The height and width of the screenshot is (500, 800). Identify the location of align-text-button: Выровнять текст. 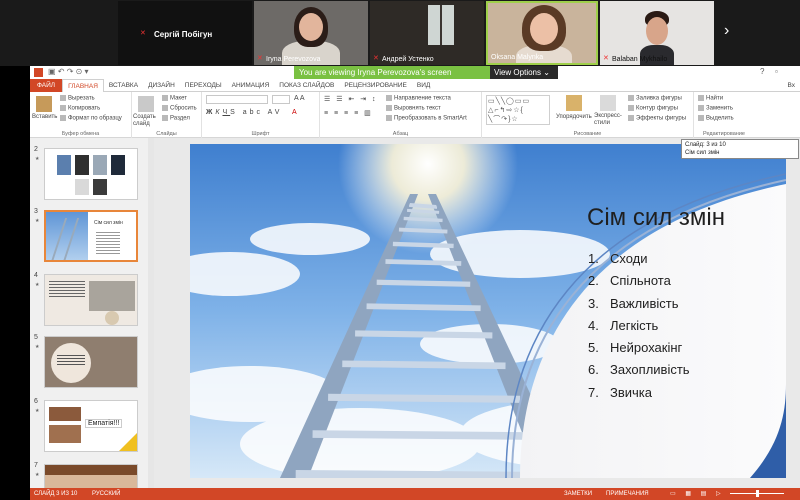
(413, 108).